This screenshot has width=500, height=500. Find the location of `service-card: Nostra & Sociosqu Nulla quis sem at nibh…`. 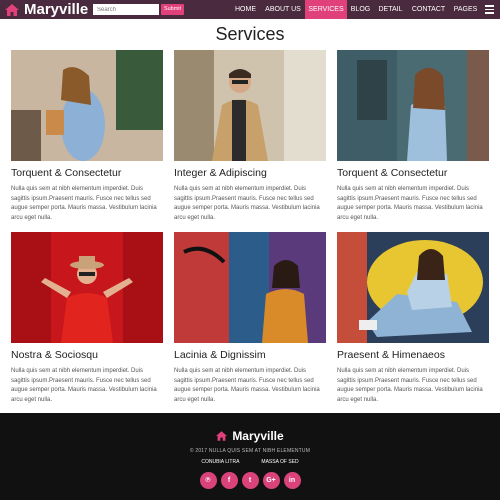

service-card: Nostra & Sociosqu Nulla quis sem at nibh… is located at coordinates (87, 319).